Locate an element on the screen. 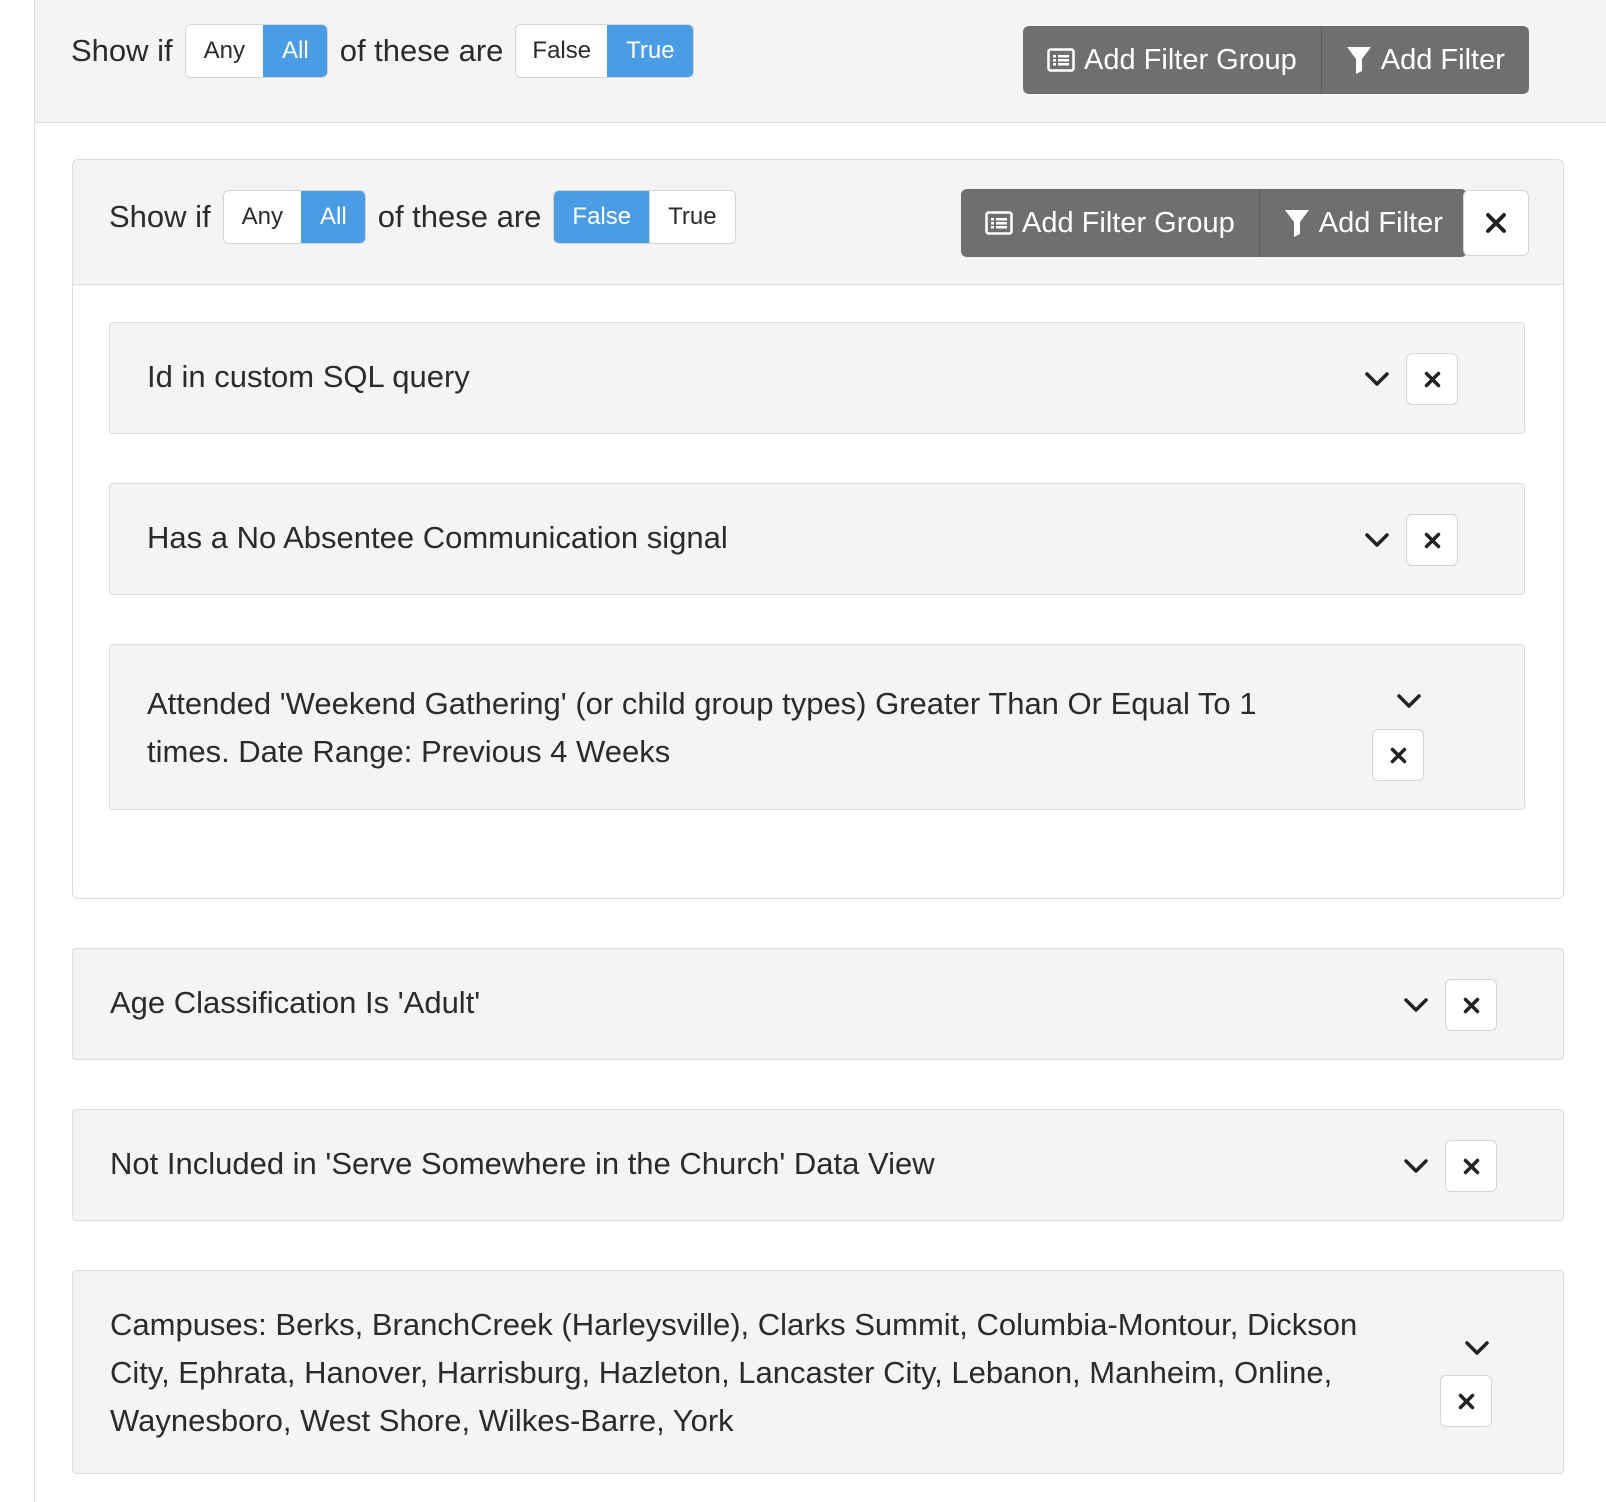 The image size is (1606, 1502). filter-row: Id in custom SQL query is located at coordinates (817, 378).